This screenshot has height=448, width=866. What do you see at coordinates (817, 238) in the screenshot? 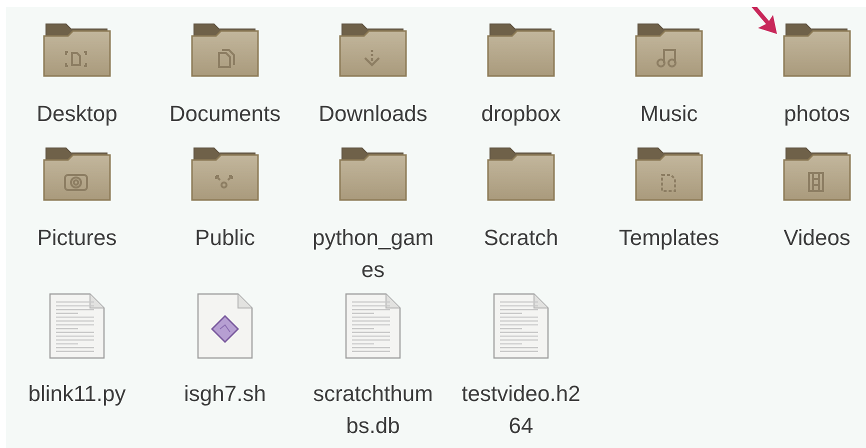
I see `file-name: Videos` at bounding box center [817, 238].